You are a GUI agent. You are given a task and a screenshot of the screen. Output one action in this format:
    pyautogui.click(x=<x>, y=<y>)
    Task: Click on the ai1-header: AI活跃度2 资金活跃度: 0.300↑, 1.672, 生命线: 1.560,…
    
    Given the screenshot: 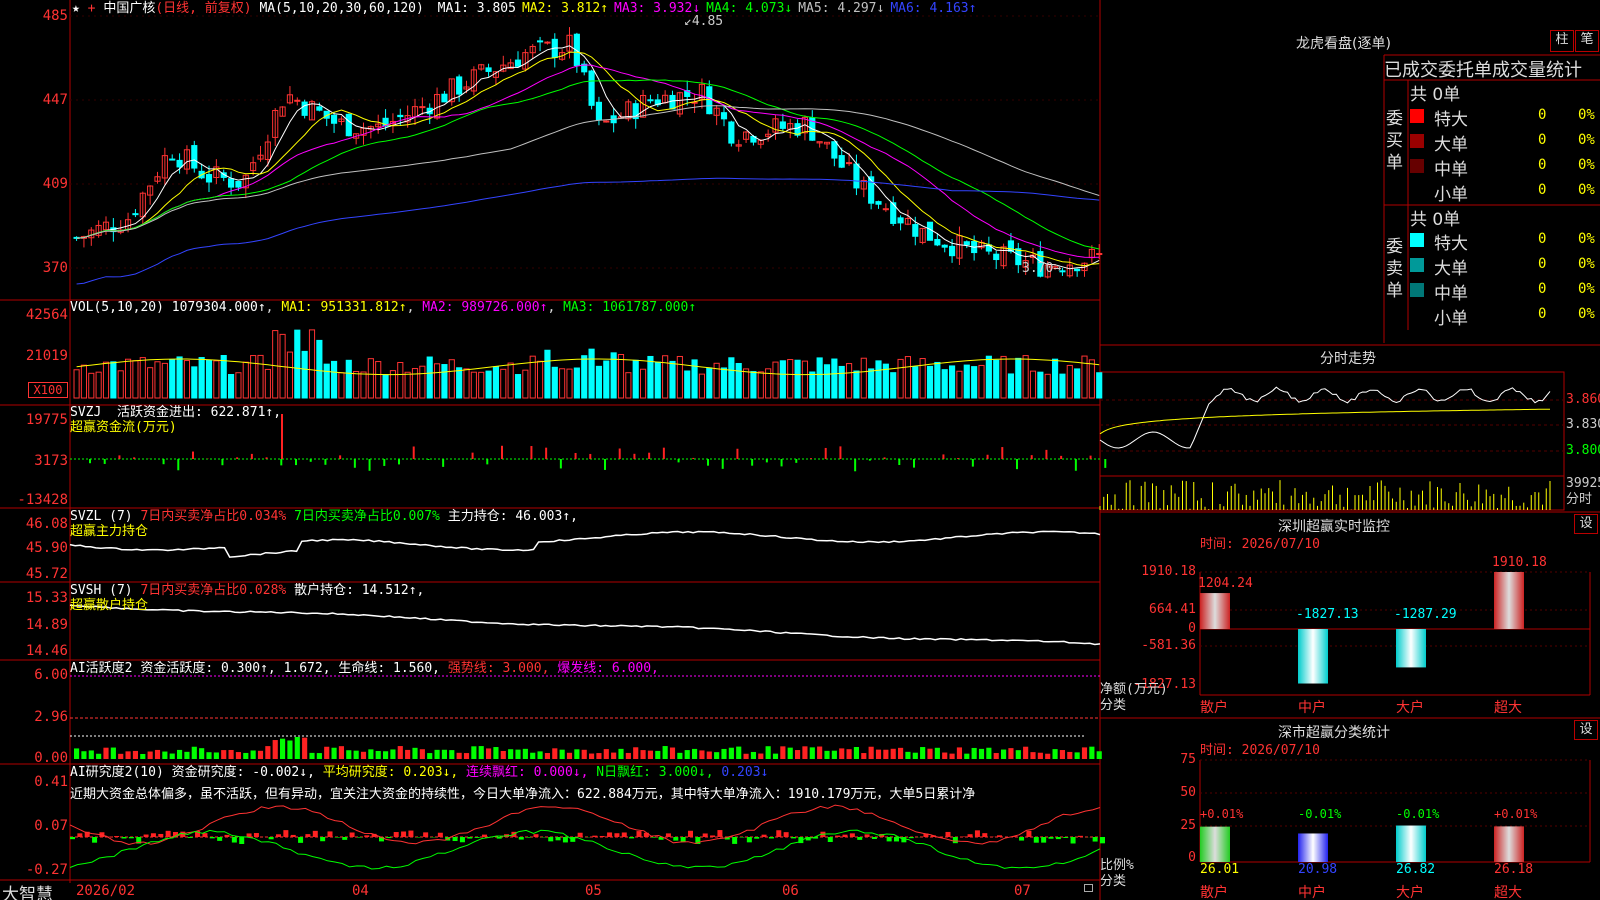 What is the action you would take?
    pyautogui.click(x=364, y=668)
    